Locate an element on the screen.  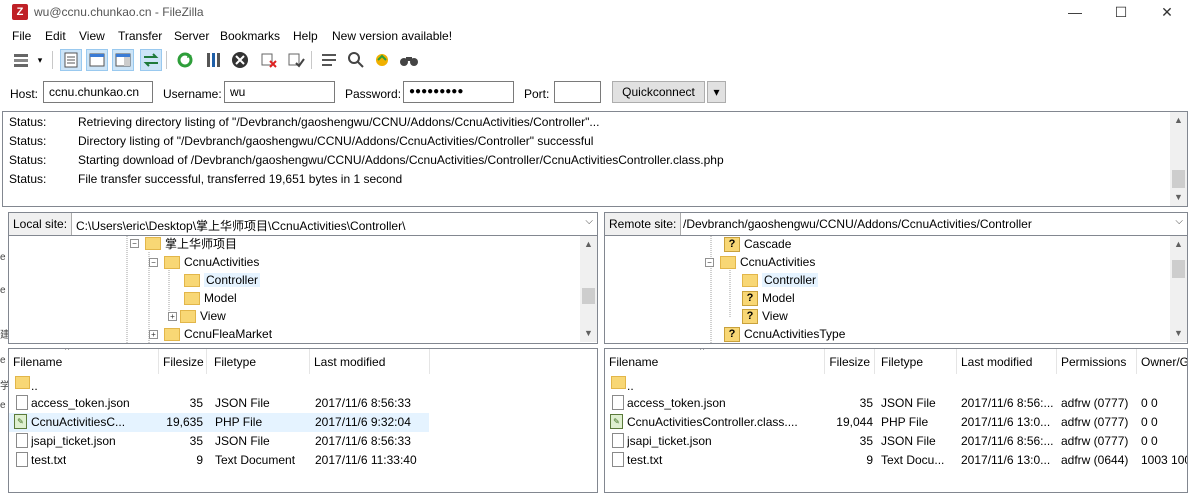
edge-text: e is located at coordinates (3, 405).